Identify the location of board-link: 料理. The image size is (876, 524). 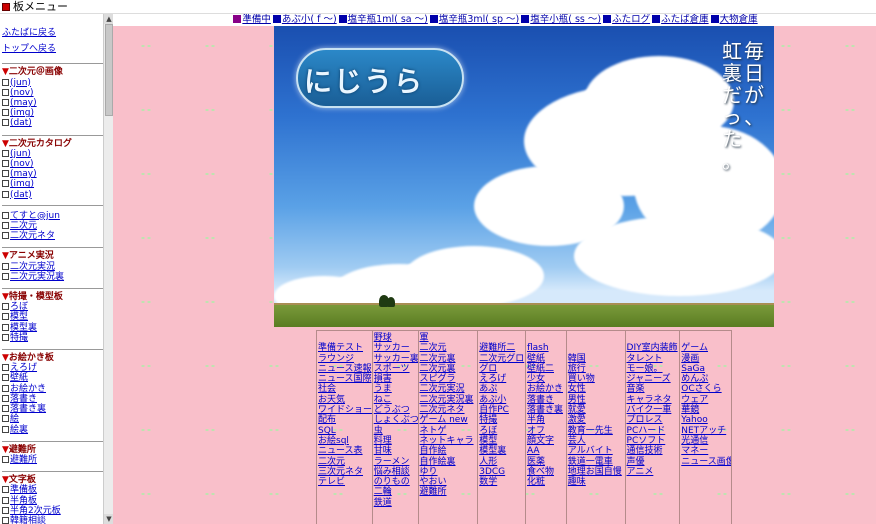
(395, 441).